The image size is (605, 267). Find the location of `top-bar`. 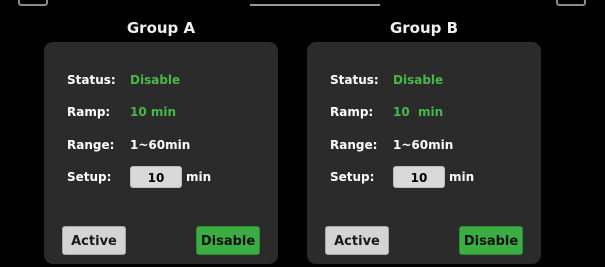

top-bar is located at coordinates (302, 5).